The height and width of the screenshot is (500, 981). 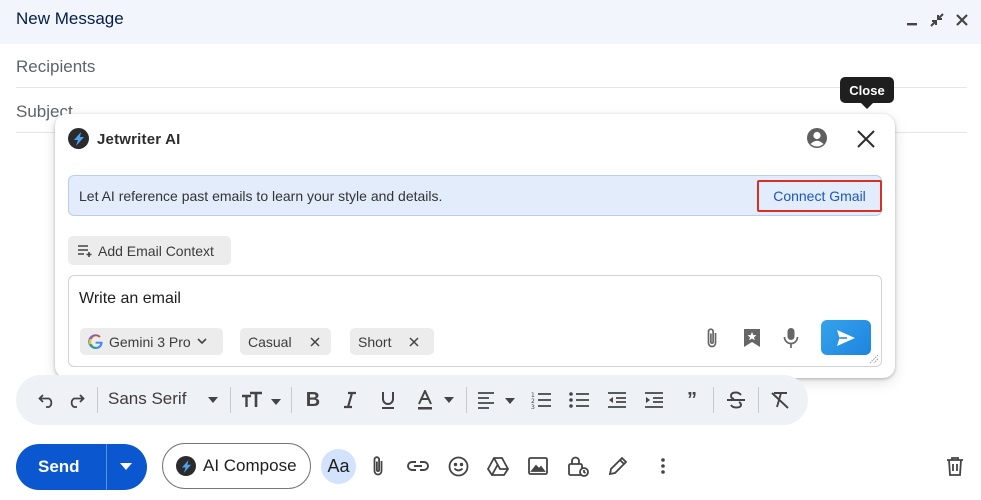 What do you see at coordinates (962, 20) in the screenshot?
I see `close-icon` at bounding box center [962, 20].